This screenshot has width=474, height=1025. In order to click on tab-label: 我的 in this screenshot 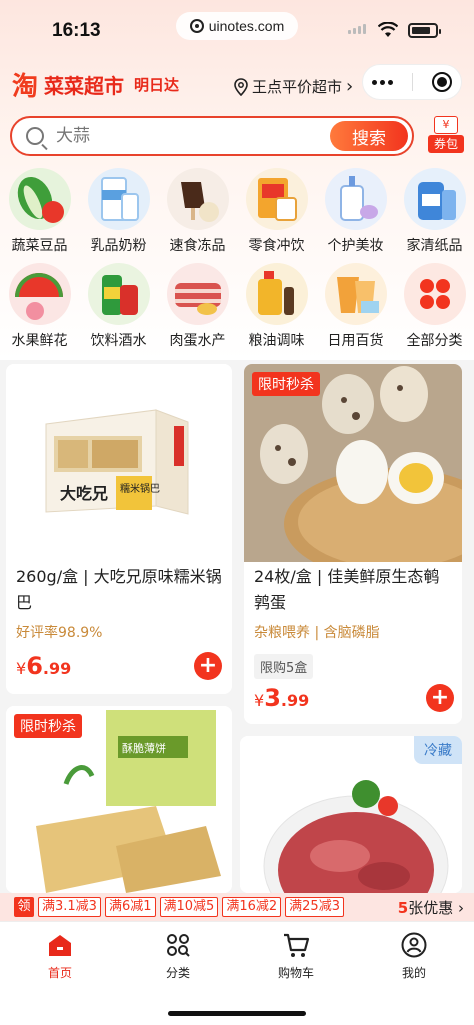, I will do `click(413, 973)`.